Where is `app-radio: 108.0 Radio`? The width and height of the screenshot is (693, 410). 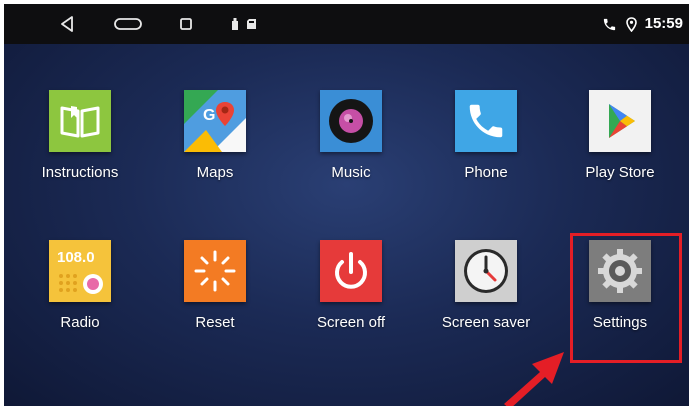 app-radio: 108.0 Radio is located at coordinates (80, 285).